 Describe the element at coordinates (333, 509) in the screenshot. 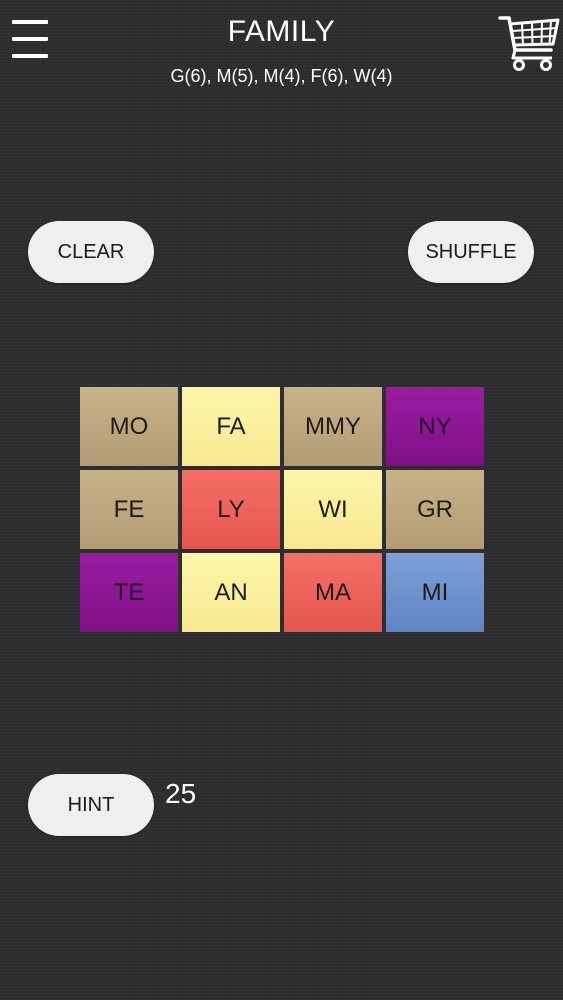

I see `letter-tile: WI` at that location.